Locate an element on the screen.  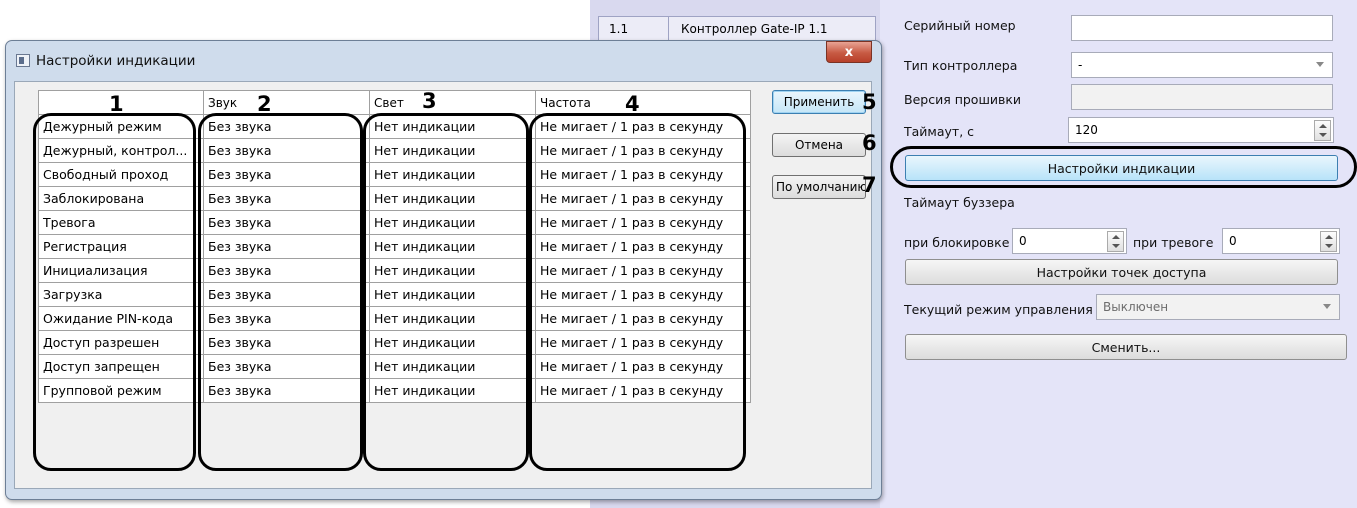
firmware-label: Версия прошивки is located at coordinates (963, 99).